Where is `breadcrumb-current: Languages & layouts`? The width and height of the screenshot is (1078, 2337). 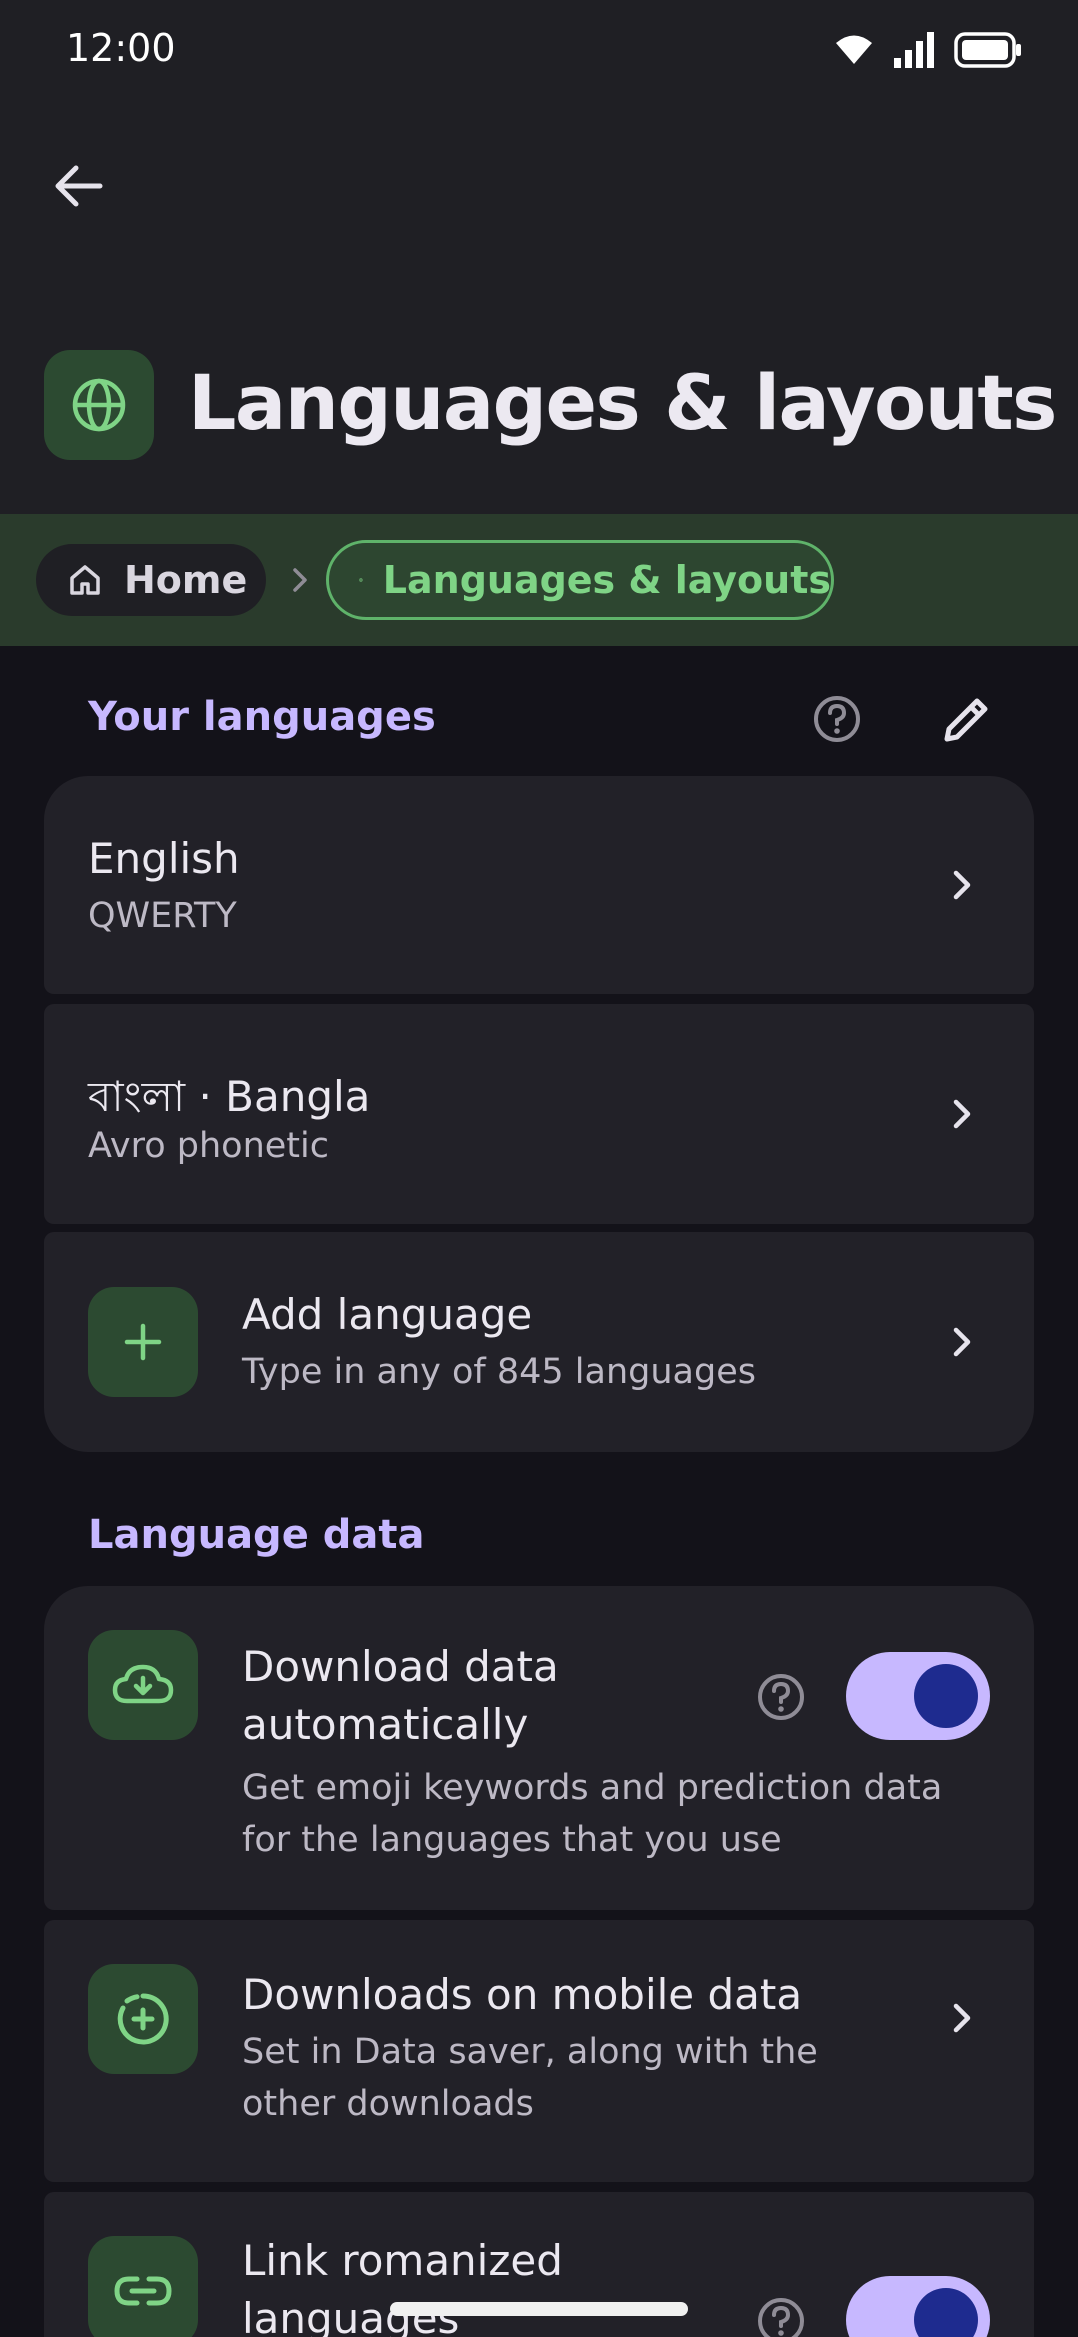
breadcrumb-current: Languages & layouts is located at coordinates (580, 580).